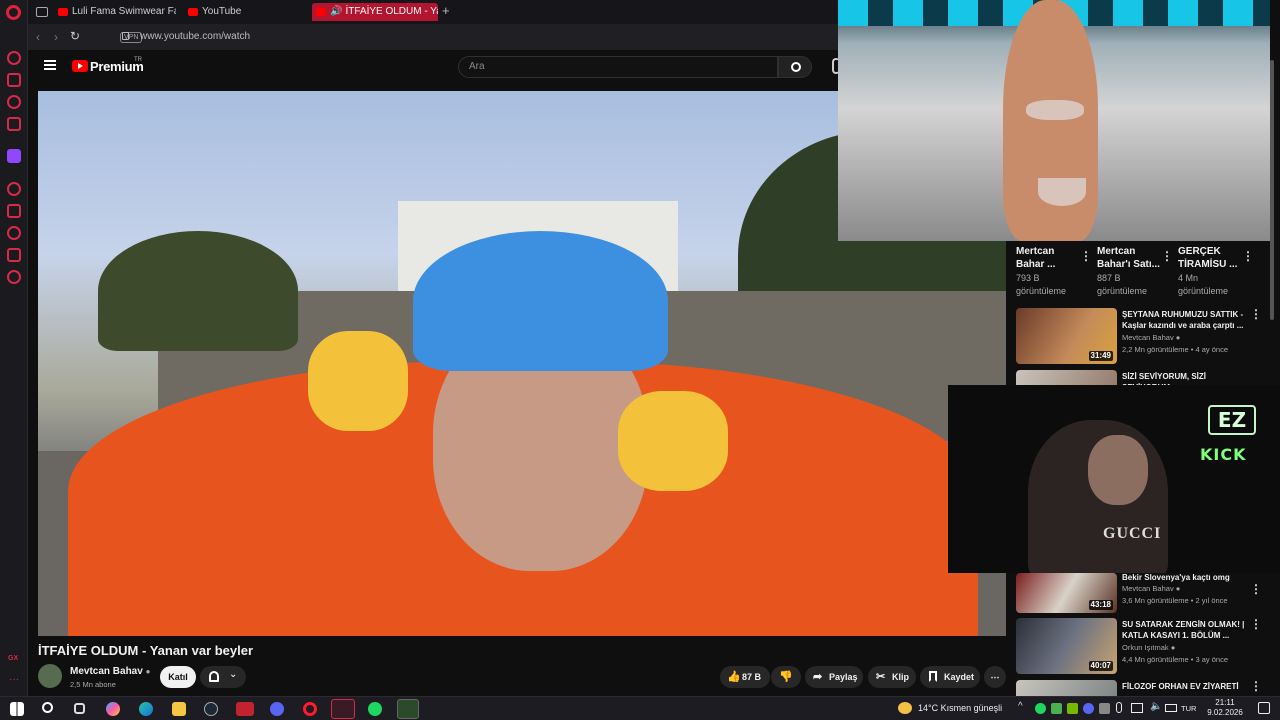 This screenshot has width=1280, height=720. Describe the element at coordinates (1186, 686) in the screenshot. I see `video-title: FİLOZOF ORHAN EV ZİYARETİ` at that location.